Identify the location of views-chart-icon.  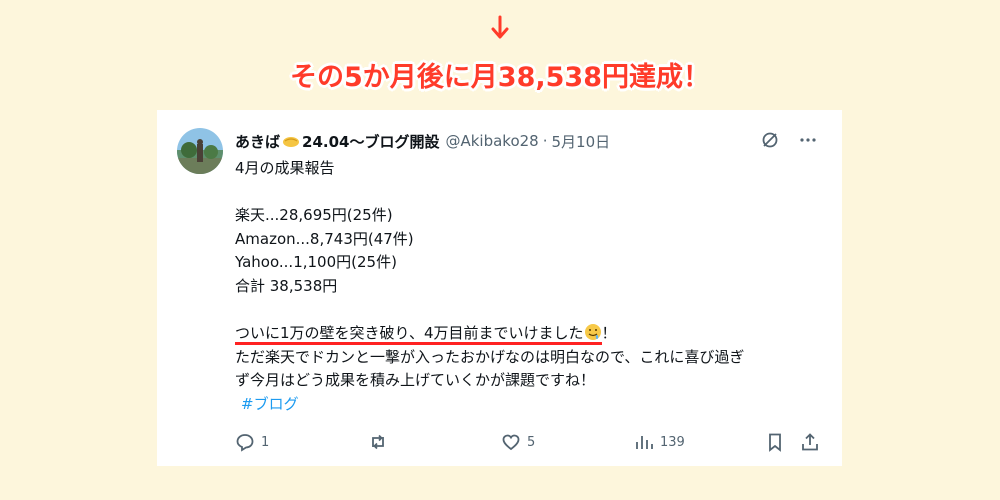
(644, 442).